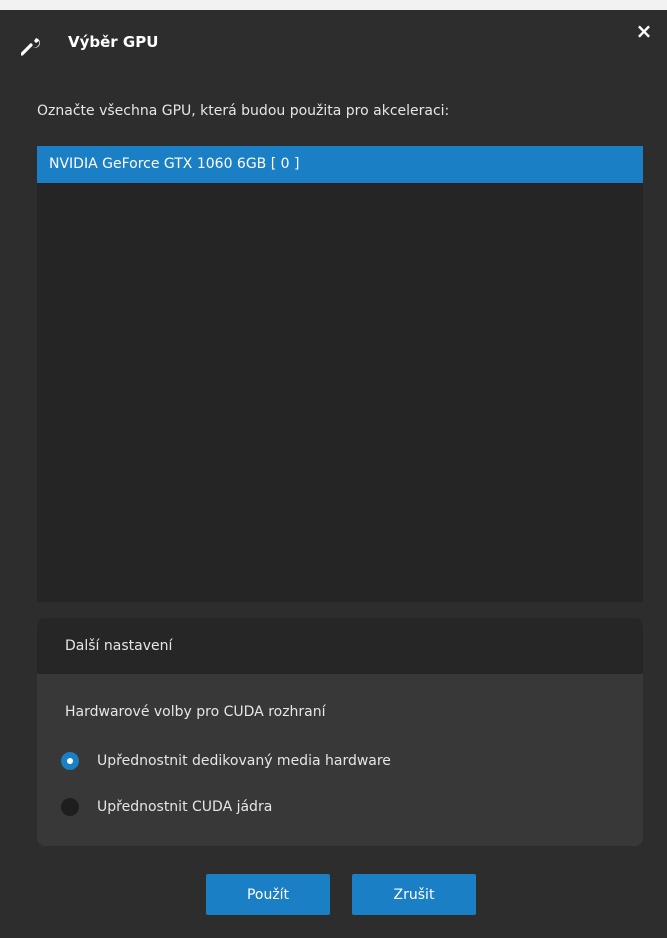  What do you see at coordinates (30, 46) in the screenshot?
I see `wrench-icon` at bounding box center [30, 46].